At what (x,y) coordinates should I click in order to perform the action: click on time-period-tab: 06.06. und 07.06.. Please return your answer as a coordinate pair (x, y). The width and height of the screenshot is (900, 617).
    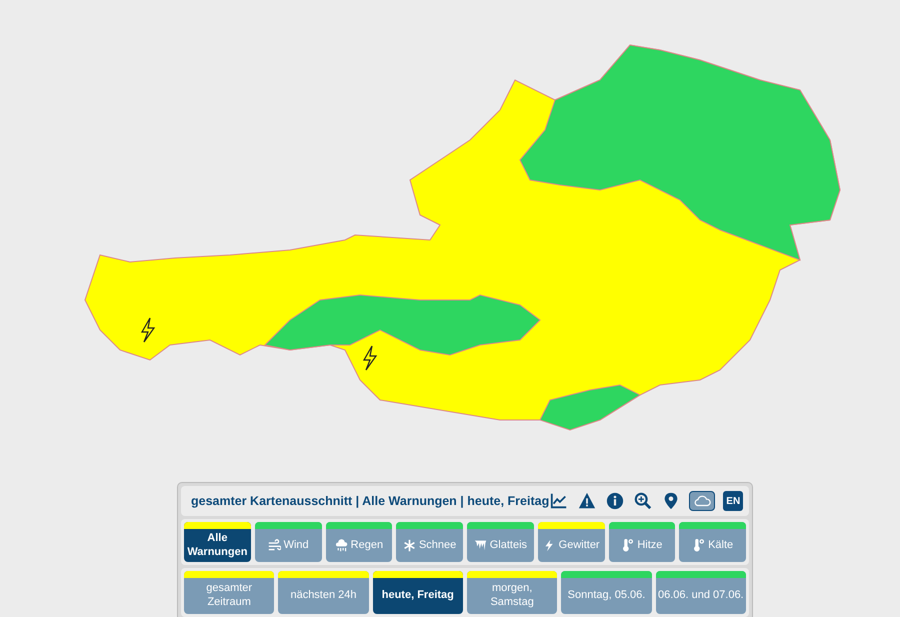
    Looking at the image, I should click on (701, 592).